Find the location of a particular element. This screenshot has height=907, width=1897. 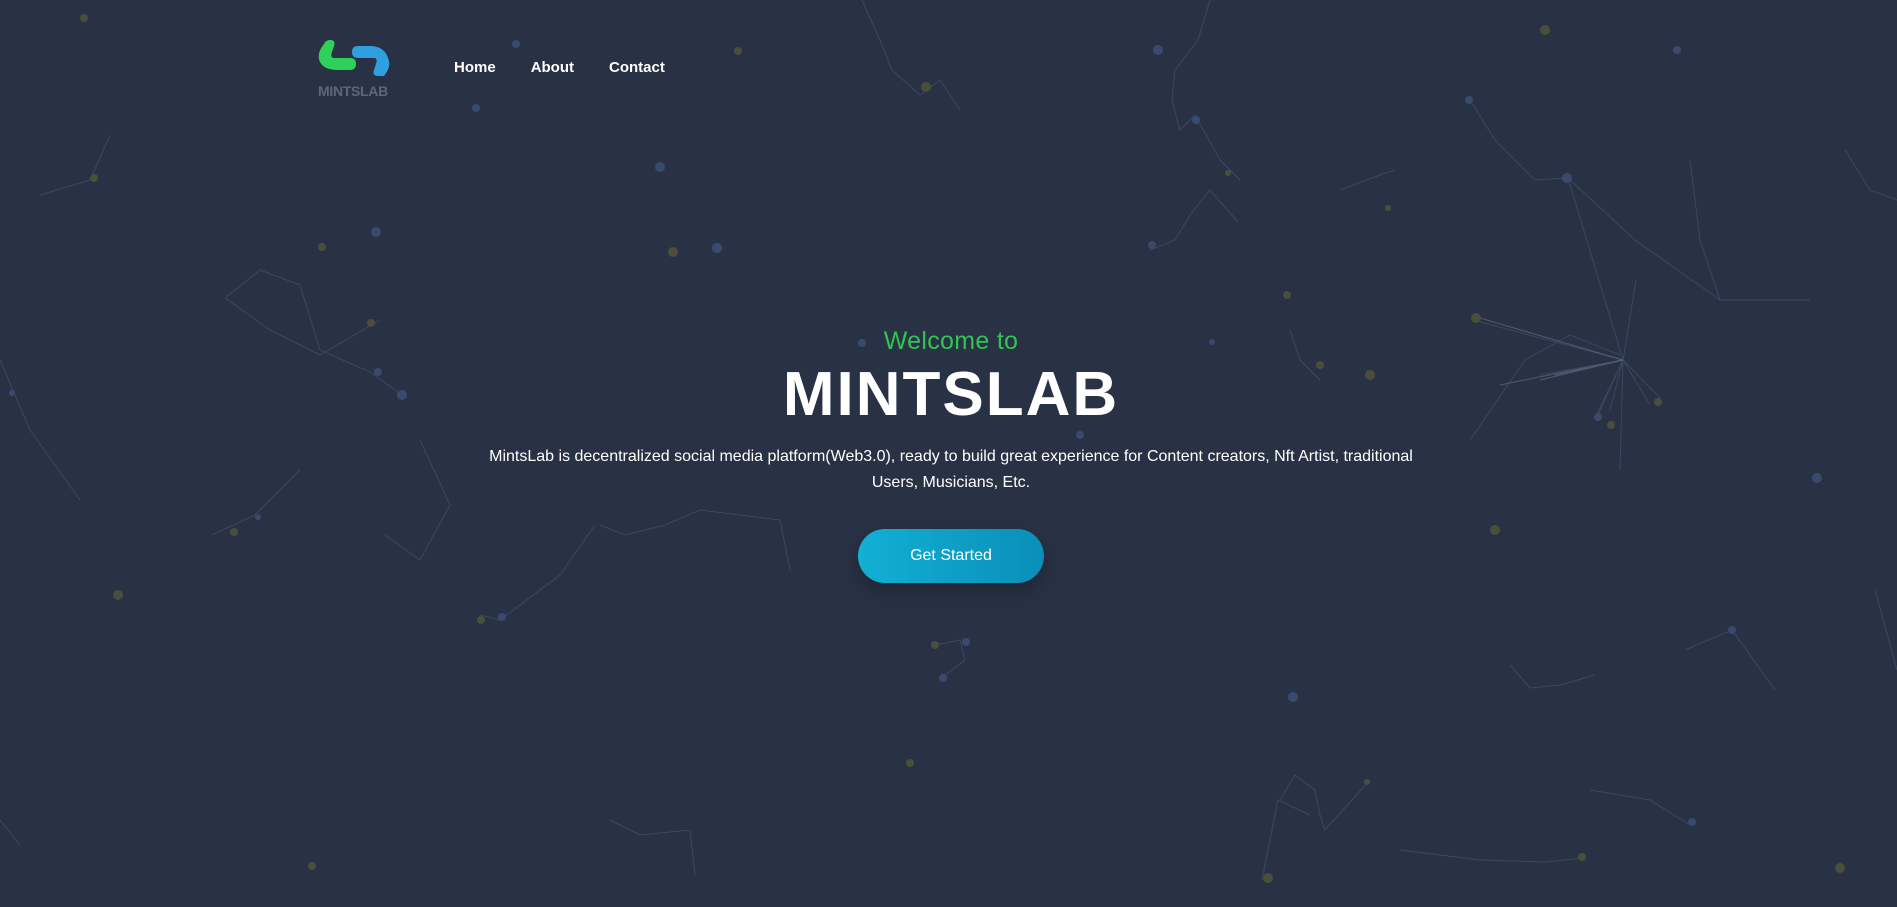

nav-link-about: About is located at coordinates (552, 67).